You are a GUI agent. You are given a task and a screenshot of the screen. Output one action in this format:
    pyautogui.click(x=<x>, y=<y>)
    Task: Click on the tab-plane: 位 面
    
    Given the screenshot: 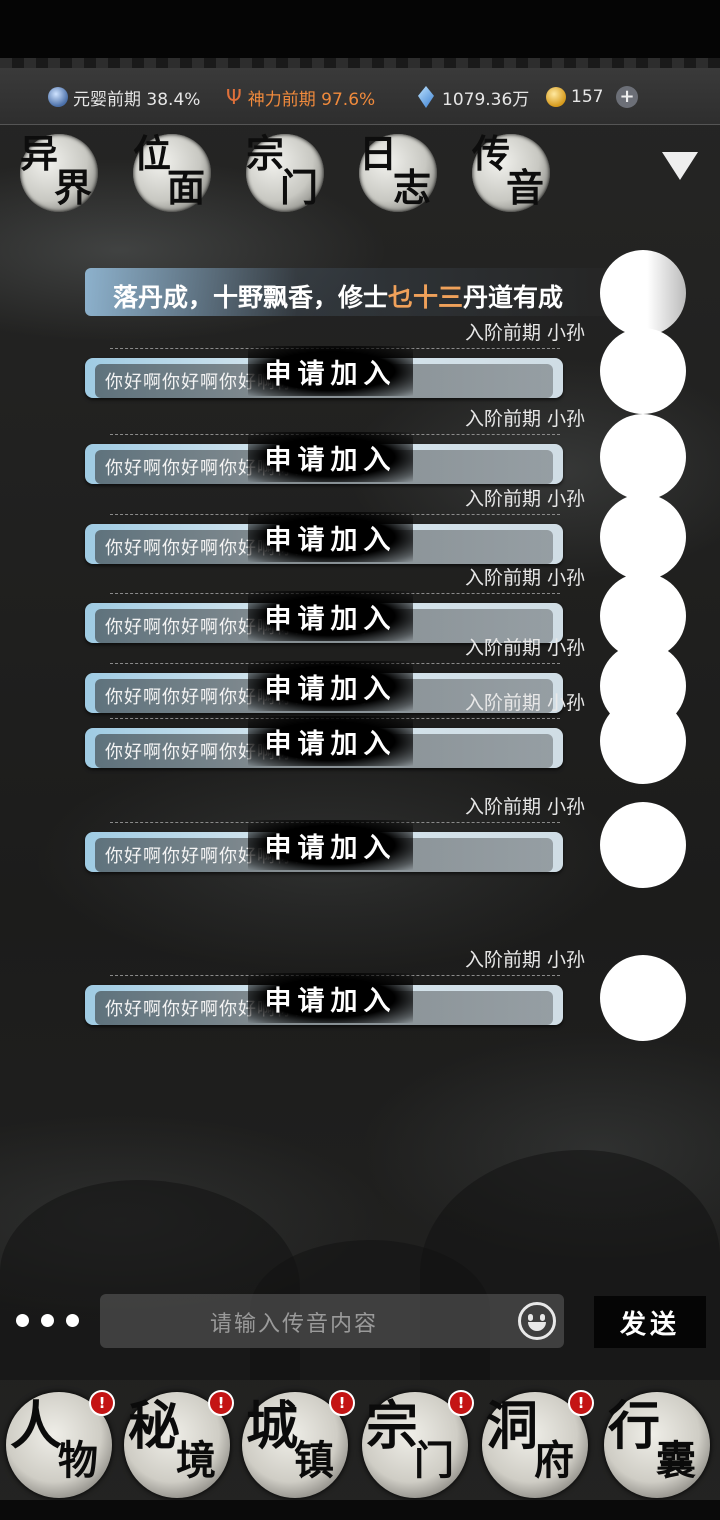 What is the action you would take?
    pyautogui.click(x=172, y=173)
    